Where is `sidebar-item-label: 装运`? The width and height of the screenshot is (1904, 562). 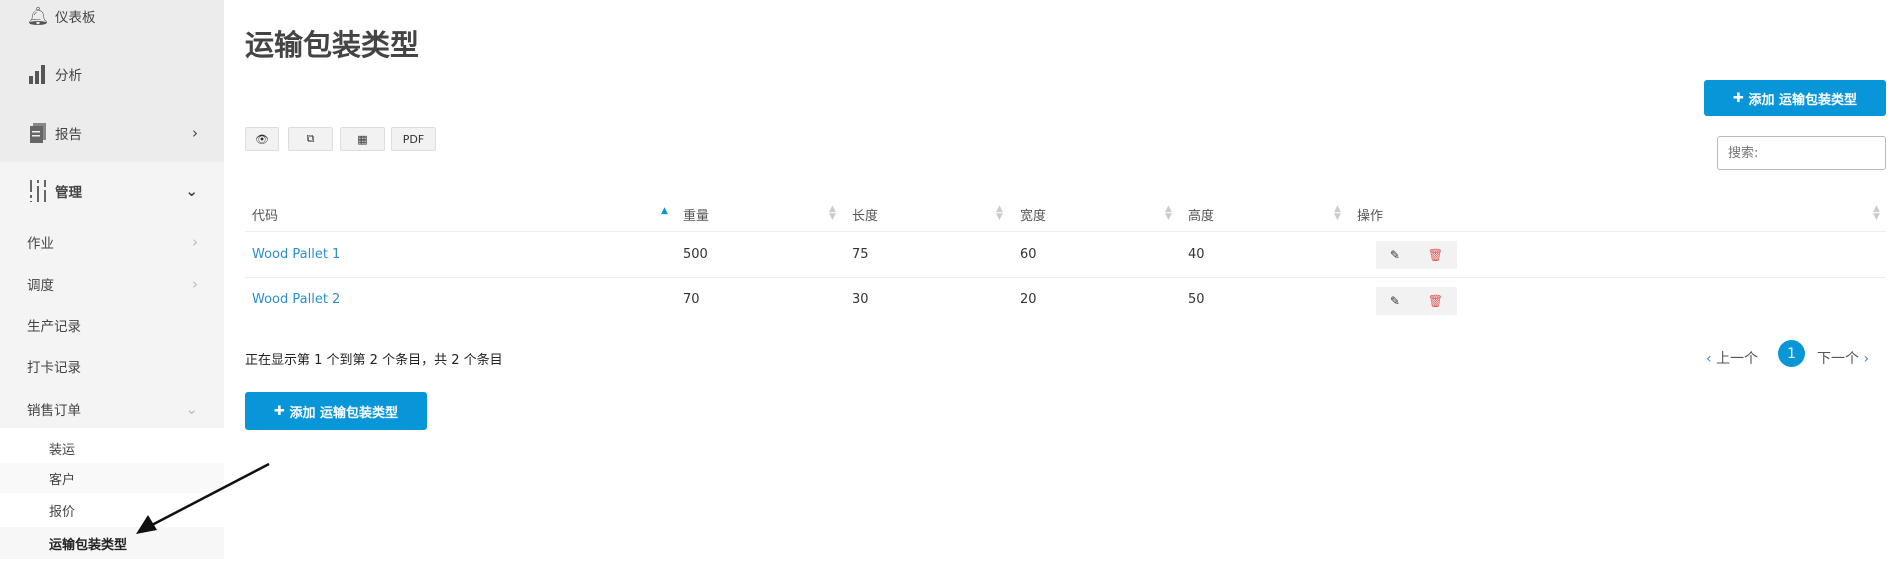
sidebar-item-label: 装运 is located at coordinates (62, 450).